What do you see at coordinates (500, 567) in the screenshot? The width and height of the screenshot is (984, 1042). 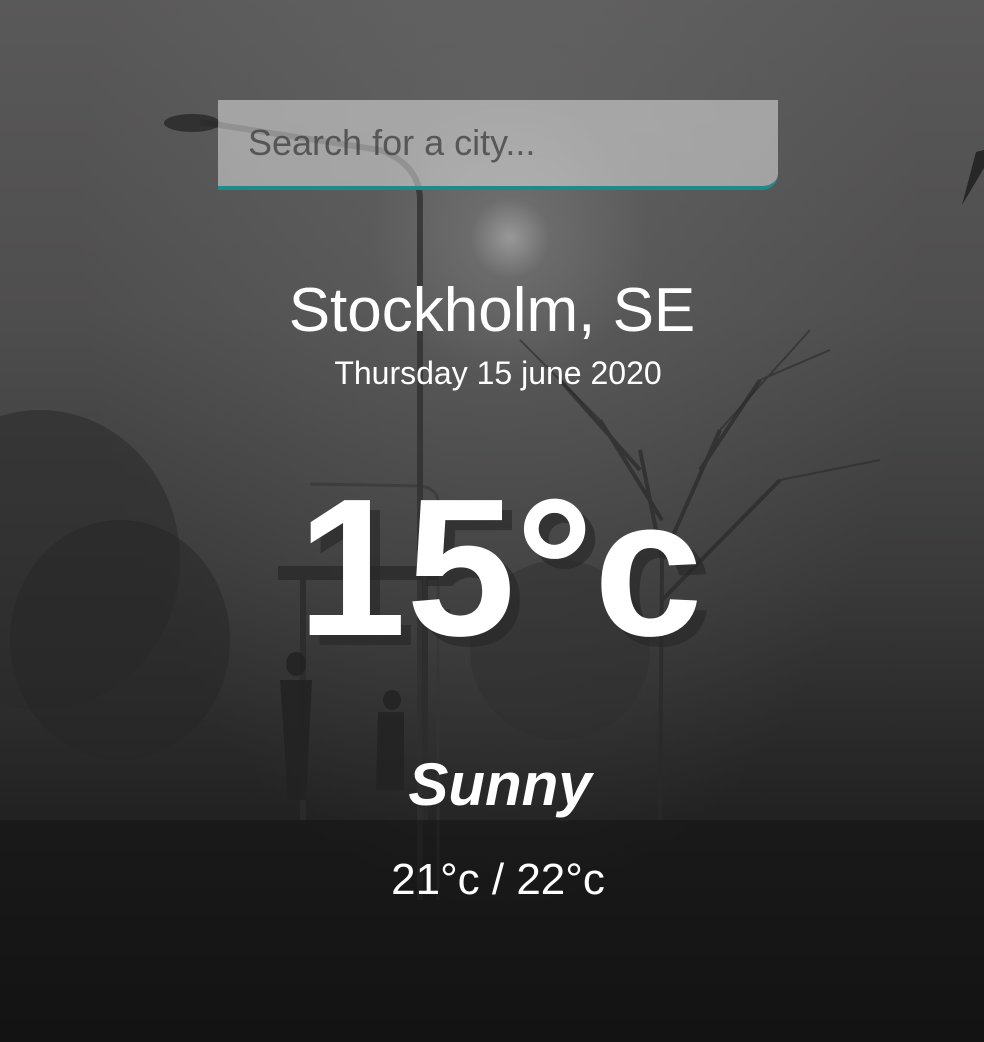 I see `current-temperature: 15°c` at bounding box center [500, 567].